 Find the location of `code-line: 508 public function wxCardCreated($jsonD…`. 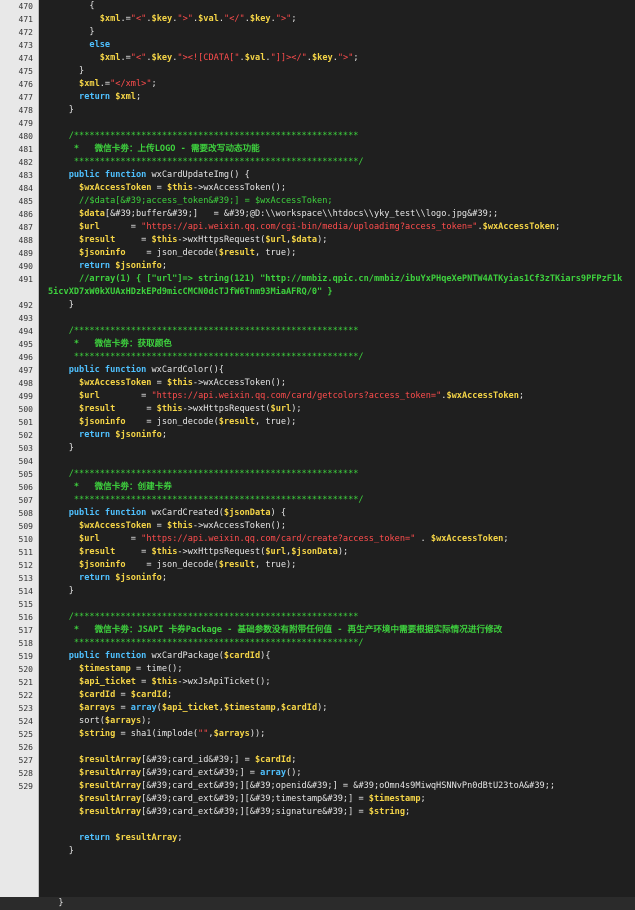

code-line: 508 public function wxCardCreated($jsonD… is located at coordinates (317, 513).